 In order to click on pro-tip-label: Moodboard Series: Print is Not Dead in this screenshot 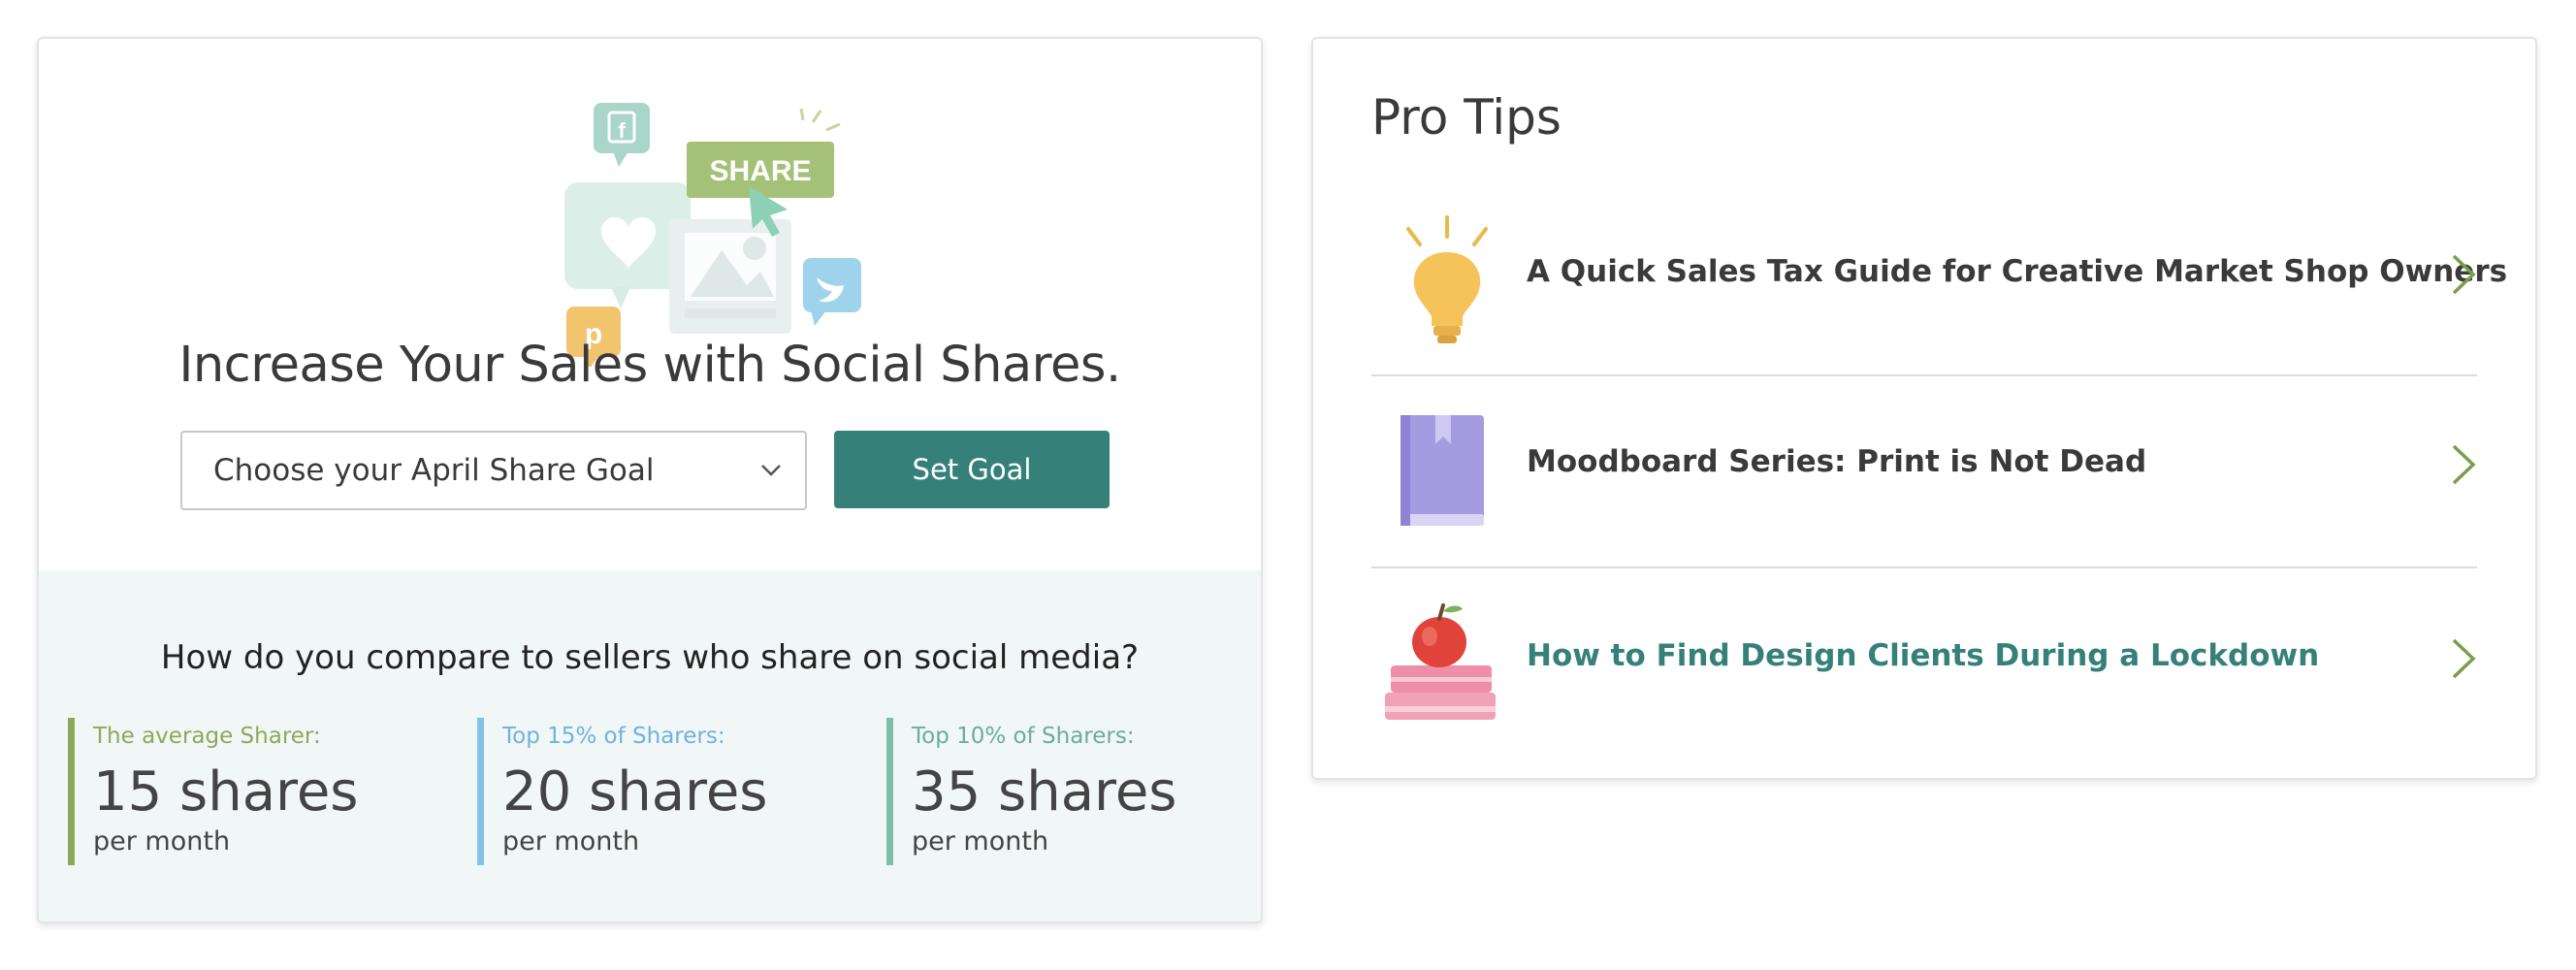, I will do `click(1837, 461)`.